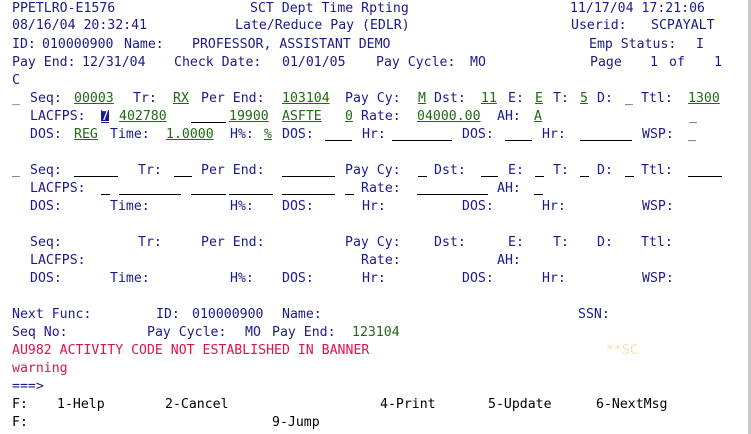  What do you see at coordinates (374, 134) in the screenshot?
I see `hr-label: Hr:` at bounding box center [374, 134].